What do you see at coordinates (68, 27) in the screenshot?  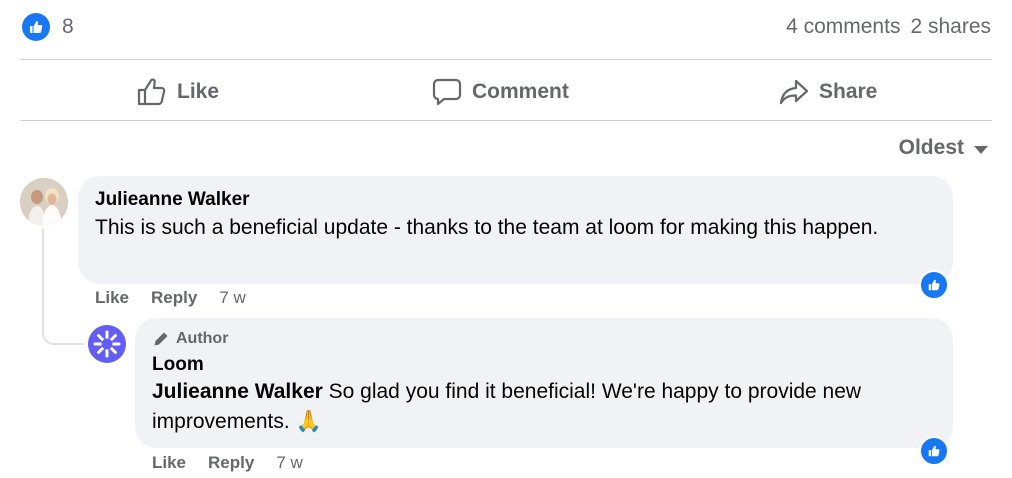 I see `reaction-count: 8` at bounding box center [68, 27].